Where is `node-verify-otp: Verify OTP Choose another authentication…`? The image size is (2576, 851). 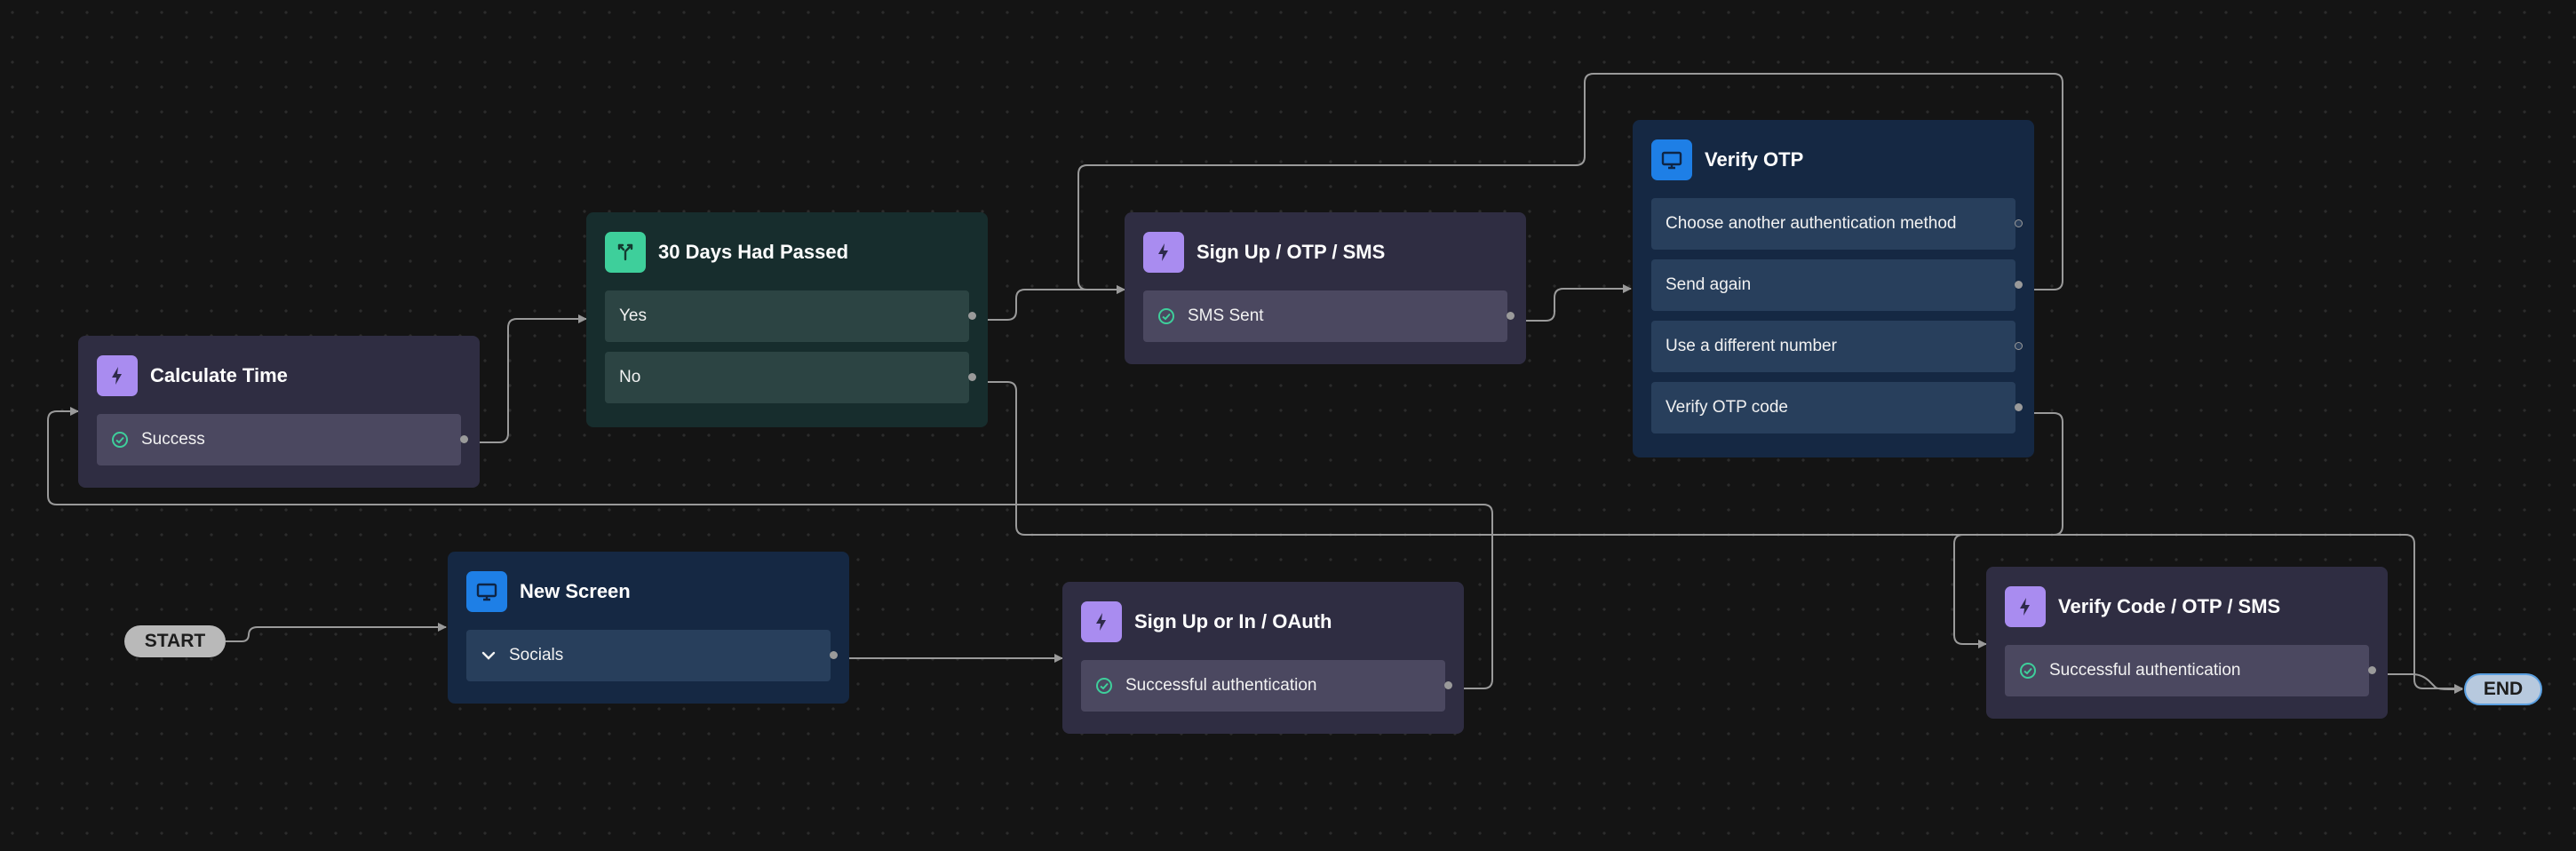
node-verify-otp: Verify OTP Choose another authentication… is located at coordinates (1833, 288).